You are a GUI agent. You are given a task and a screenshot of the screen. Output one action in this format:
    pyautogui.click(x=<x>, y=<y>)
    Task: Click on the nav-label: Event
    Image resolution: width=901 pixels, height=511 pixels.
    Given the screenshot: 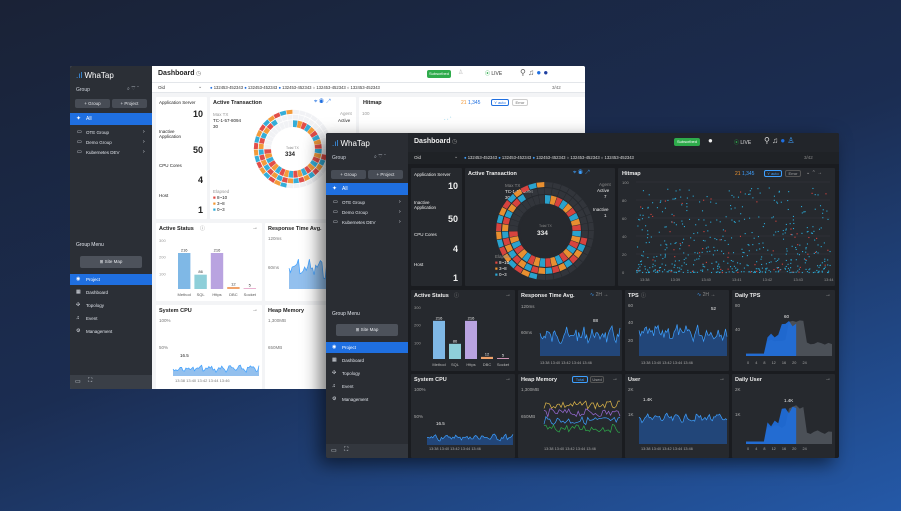 What is the action you would take?
    pyautogui.click(x=92, y=318)
    